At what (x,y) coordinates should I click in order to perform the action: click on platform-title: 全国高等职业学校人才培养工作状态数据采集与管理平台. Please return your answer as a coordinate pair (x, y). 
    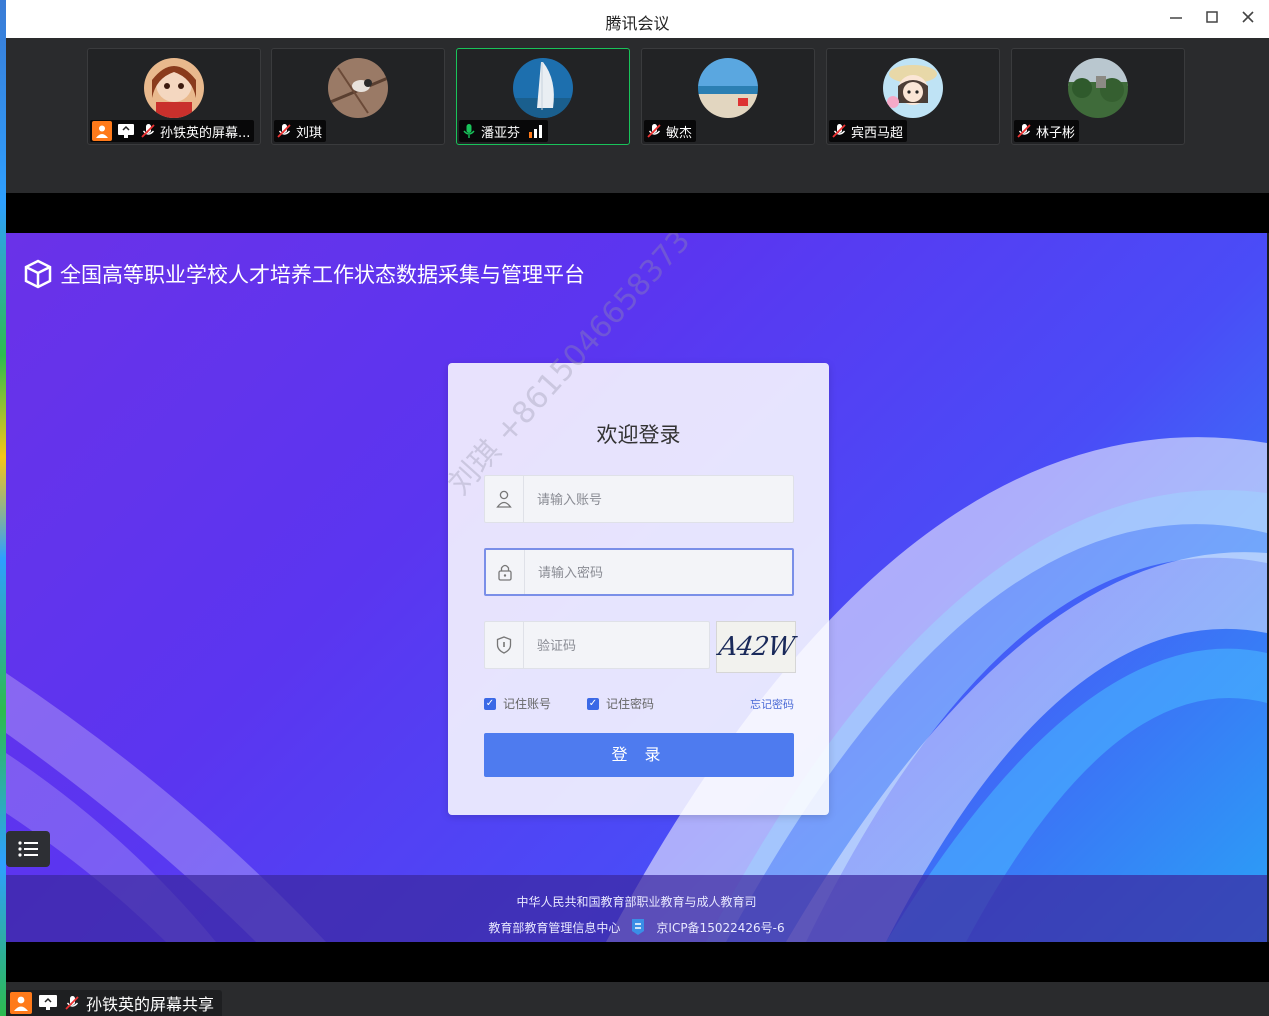
    Looking at the image, I should click on (322, 275).